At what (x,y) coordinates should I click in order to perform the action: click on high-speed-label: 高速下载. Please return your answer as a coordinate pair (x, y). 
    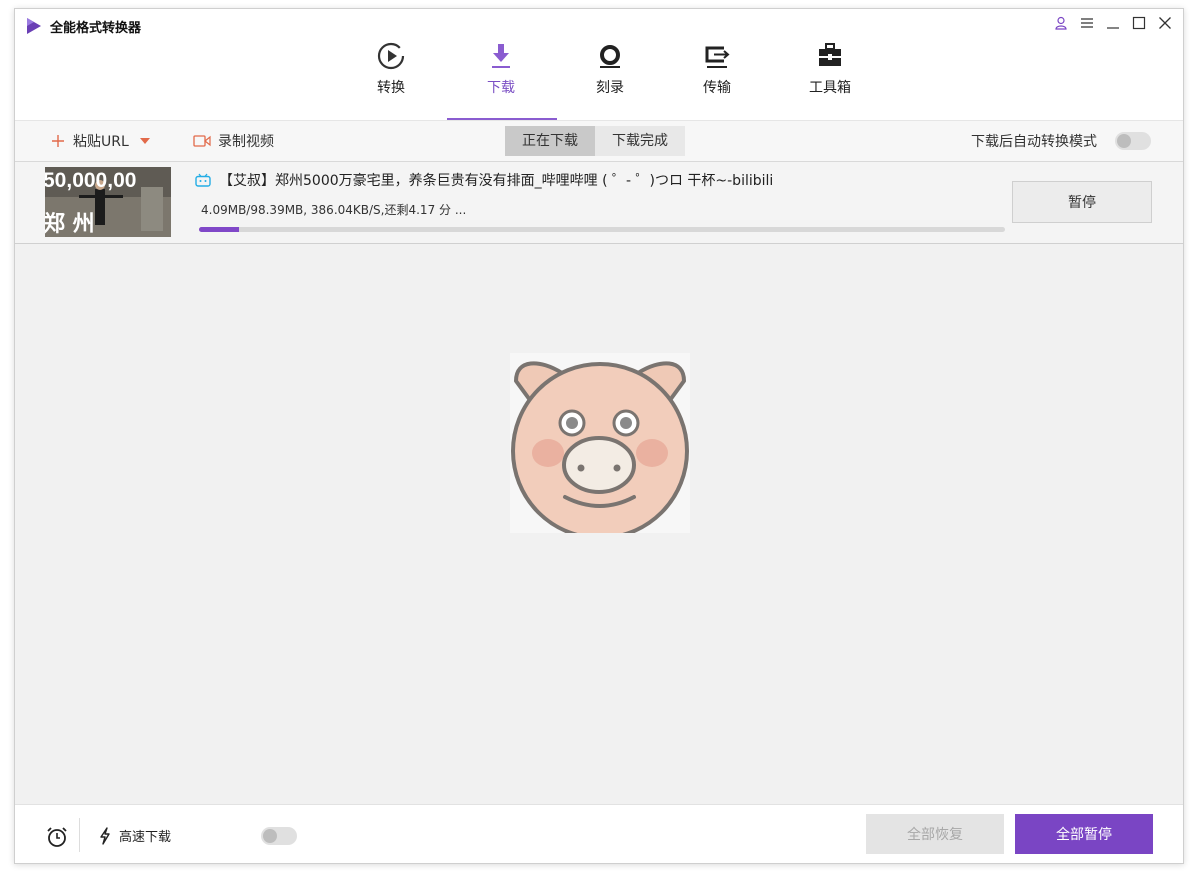
    Looking at the image, I should click on (145, 837).